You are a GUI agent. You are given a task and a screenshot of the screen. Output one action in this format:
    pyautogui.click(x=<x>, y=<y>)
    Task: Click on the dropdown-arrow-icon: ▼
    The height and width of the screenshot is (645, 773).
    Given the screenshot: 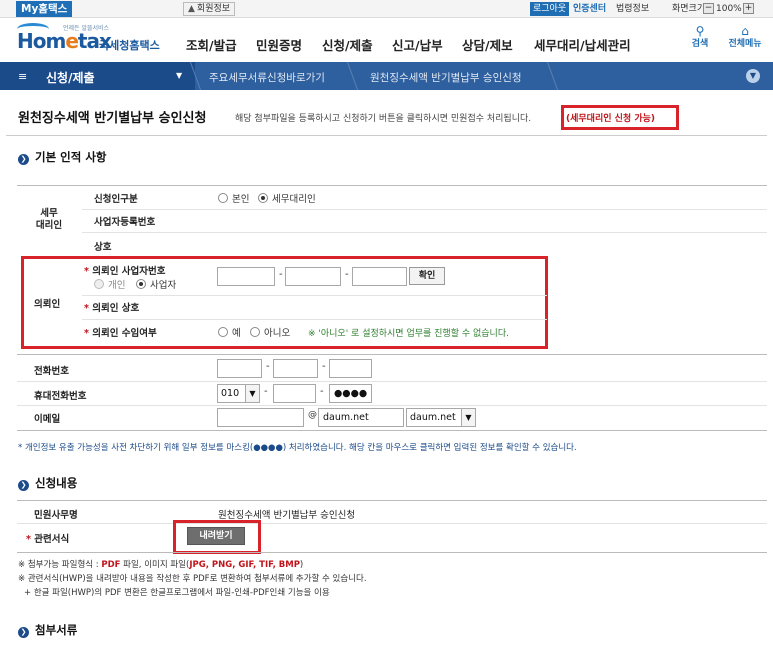 What is the action you would take?
    pyautogui.click(x=179, y=75)
    